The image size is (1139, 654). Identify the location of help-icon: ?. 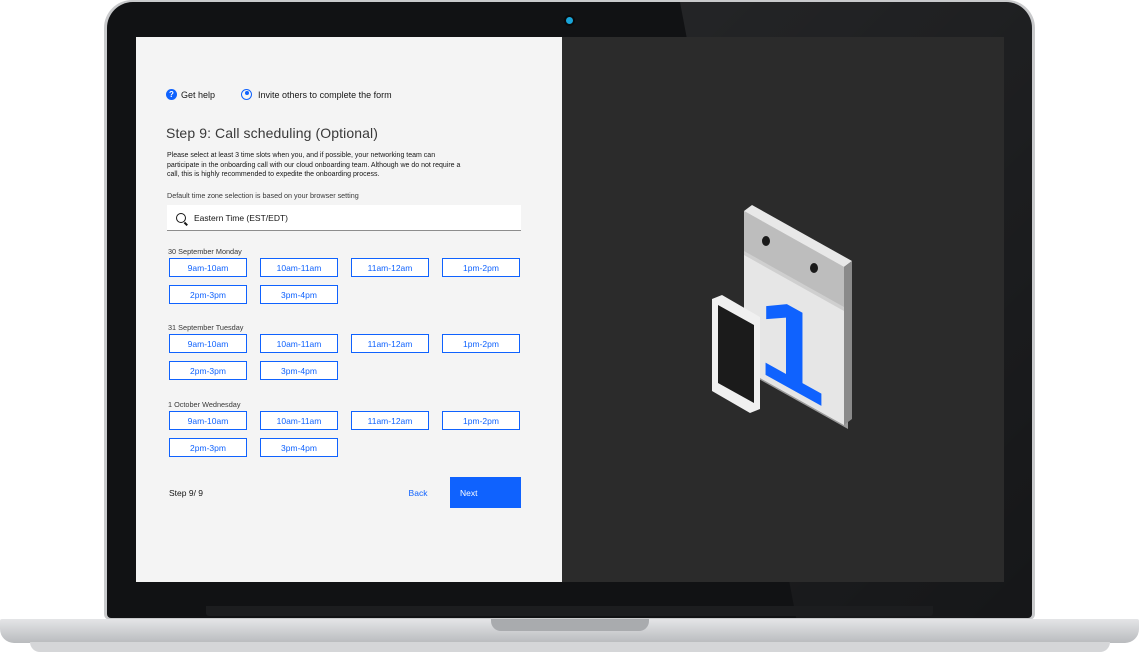
(171, 94).